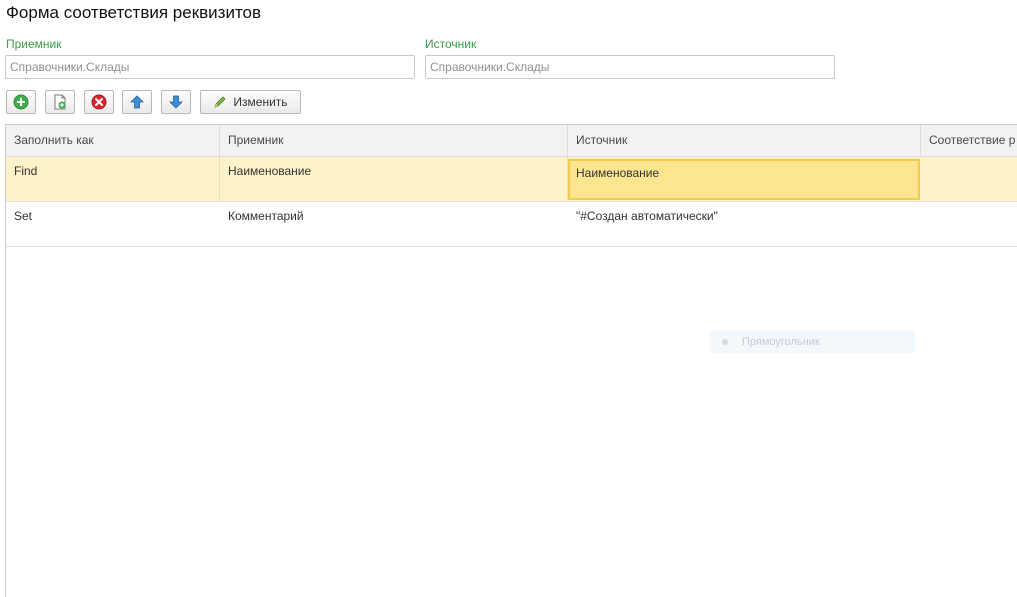 The image size is (1017, 597). What do you see at coordinates (113, 179) in the screenshot?
I see `cell-fill-as: Find` at bounding box center [113, 179].